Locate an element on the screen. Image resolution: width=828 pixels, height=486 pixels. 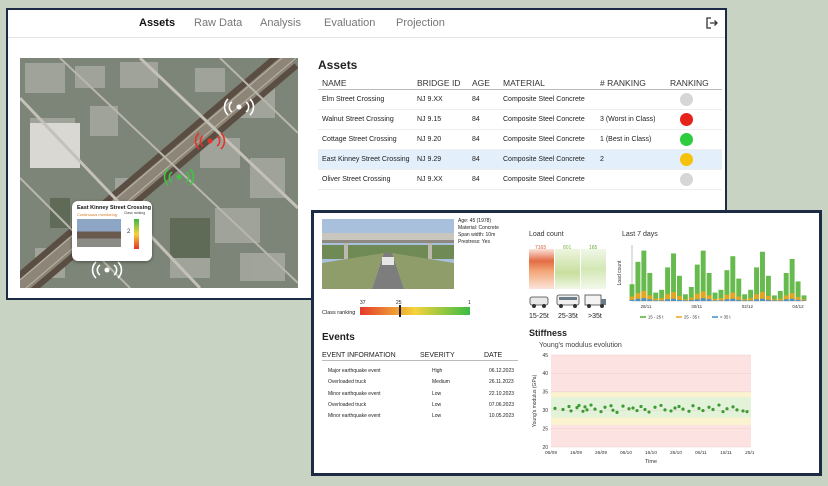
stiffness-x-tick: 26/10 is located at coordinates (676, 453).